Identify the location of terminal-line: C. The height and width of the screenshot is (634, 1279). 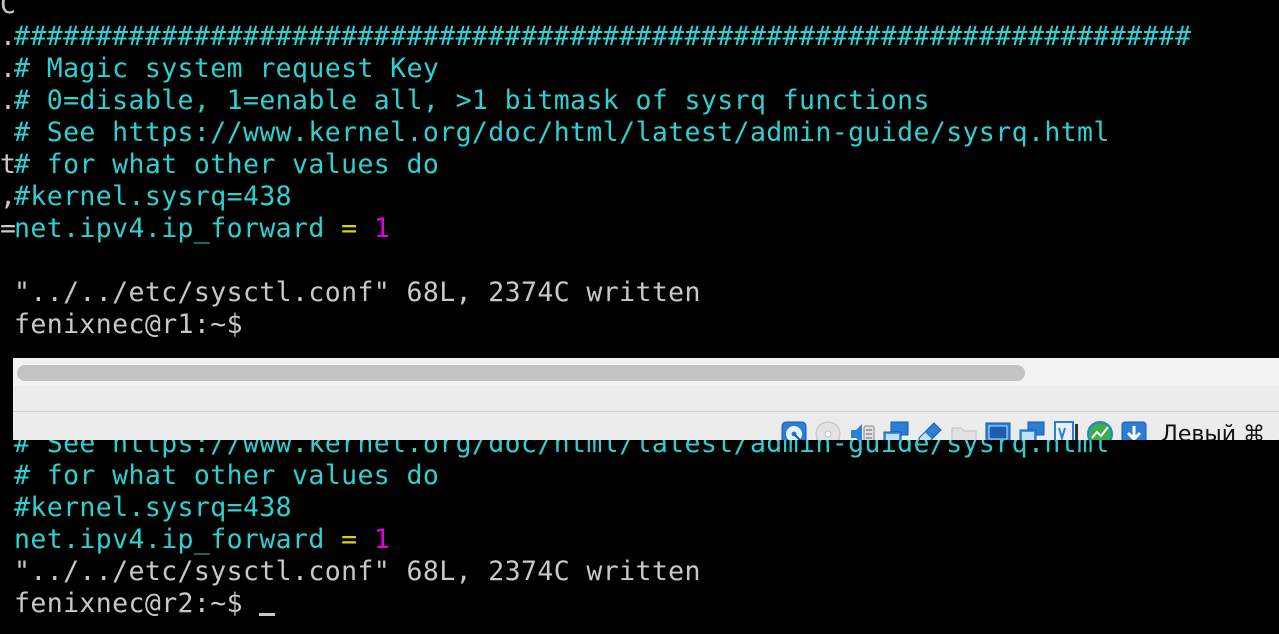
(639, 10).